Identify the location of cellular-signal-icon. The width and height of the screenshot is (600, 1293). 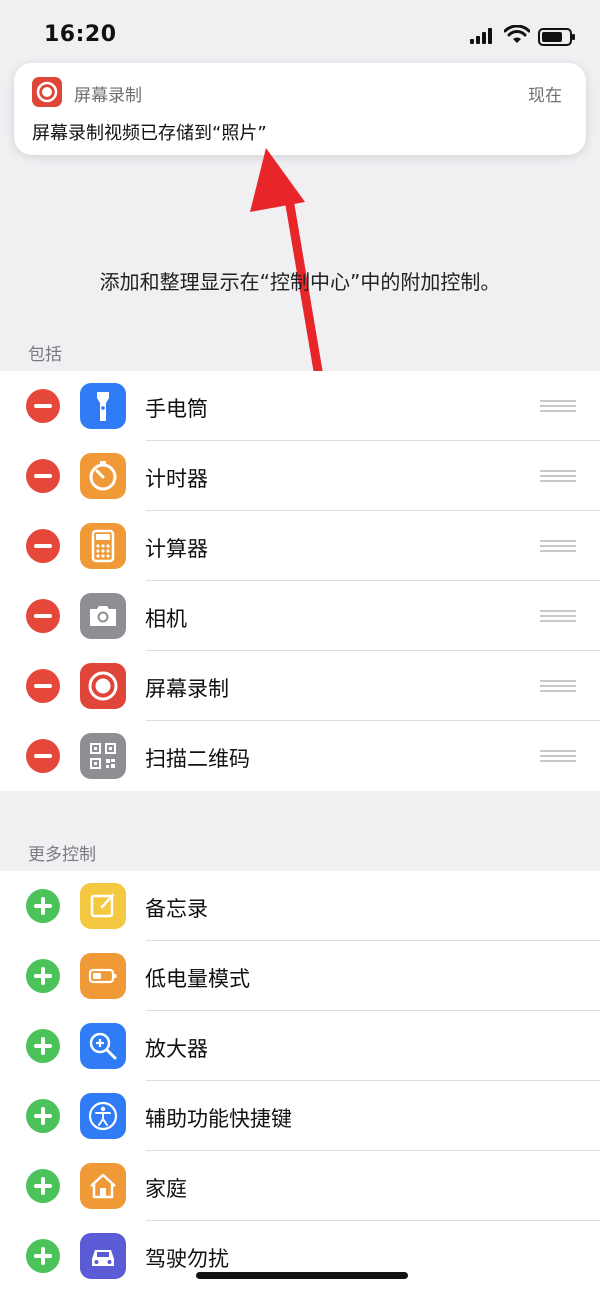
(481, 36).